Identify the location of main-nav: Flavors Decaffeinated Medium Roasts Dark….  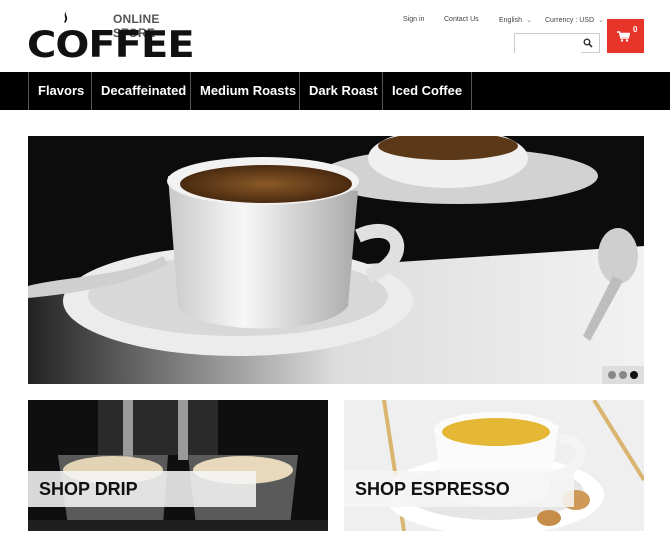
(335, 91).